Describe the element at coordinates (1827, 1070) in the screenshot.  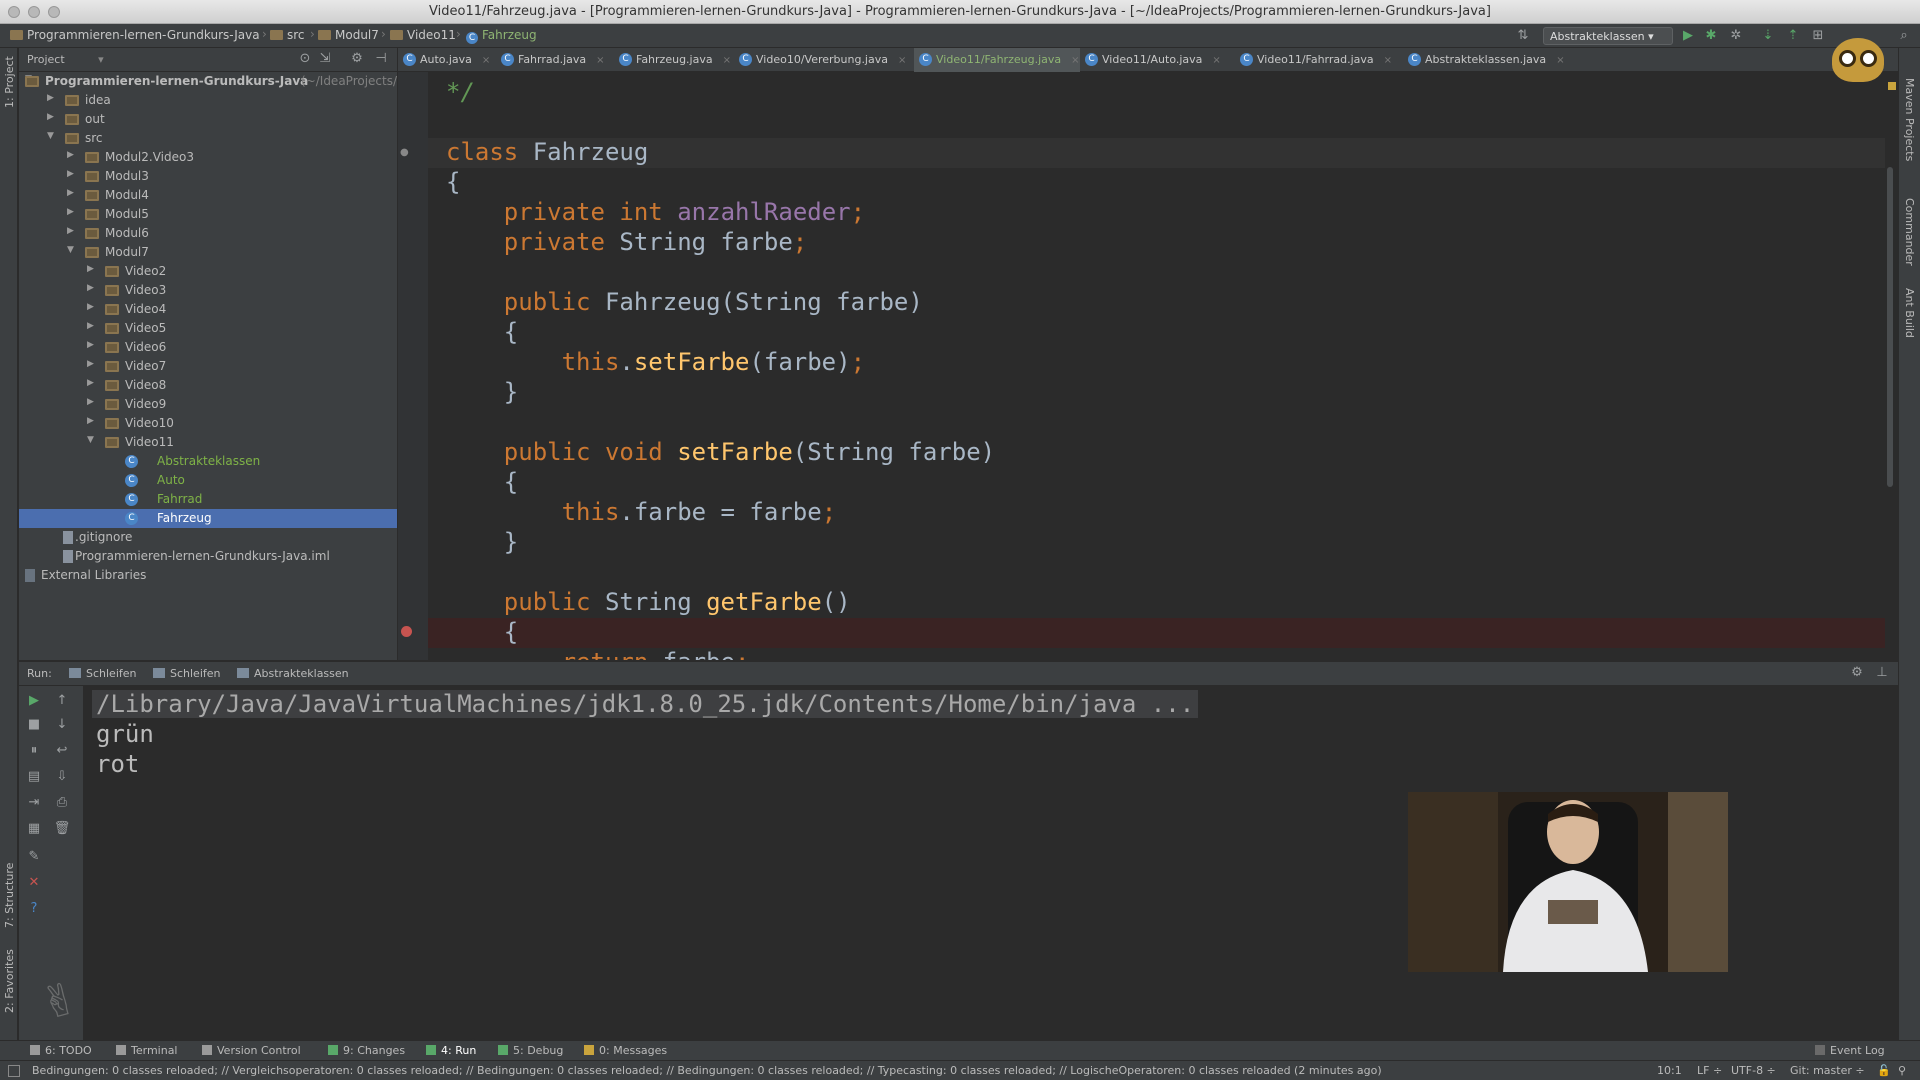
I see `vcs-branch: Git: master ÷` at that location.